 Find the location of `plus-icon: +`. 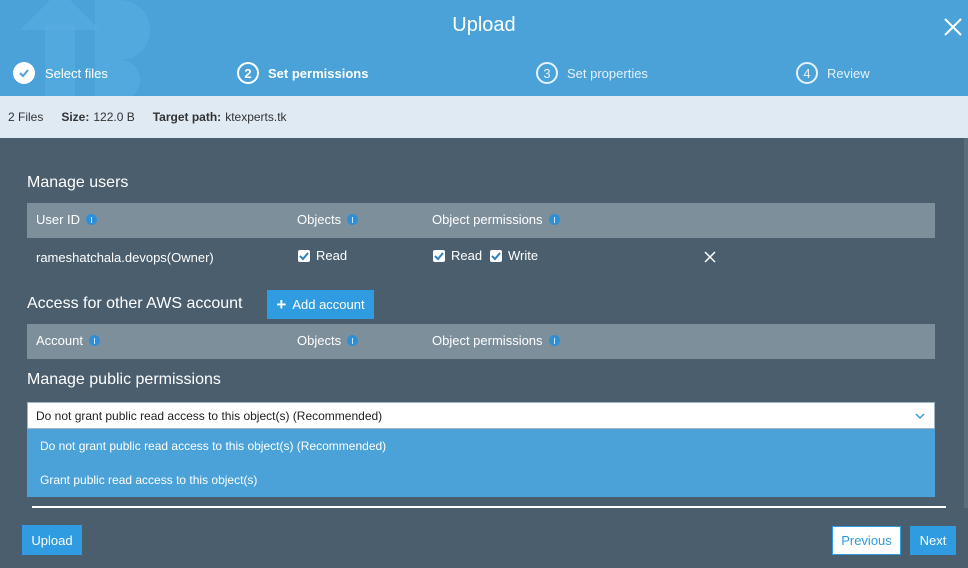

plus-icon: + is located at coordinates (281, 304).